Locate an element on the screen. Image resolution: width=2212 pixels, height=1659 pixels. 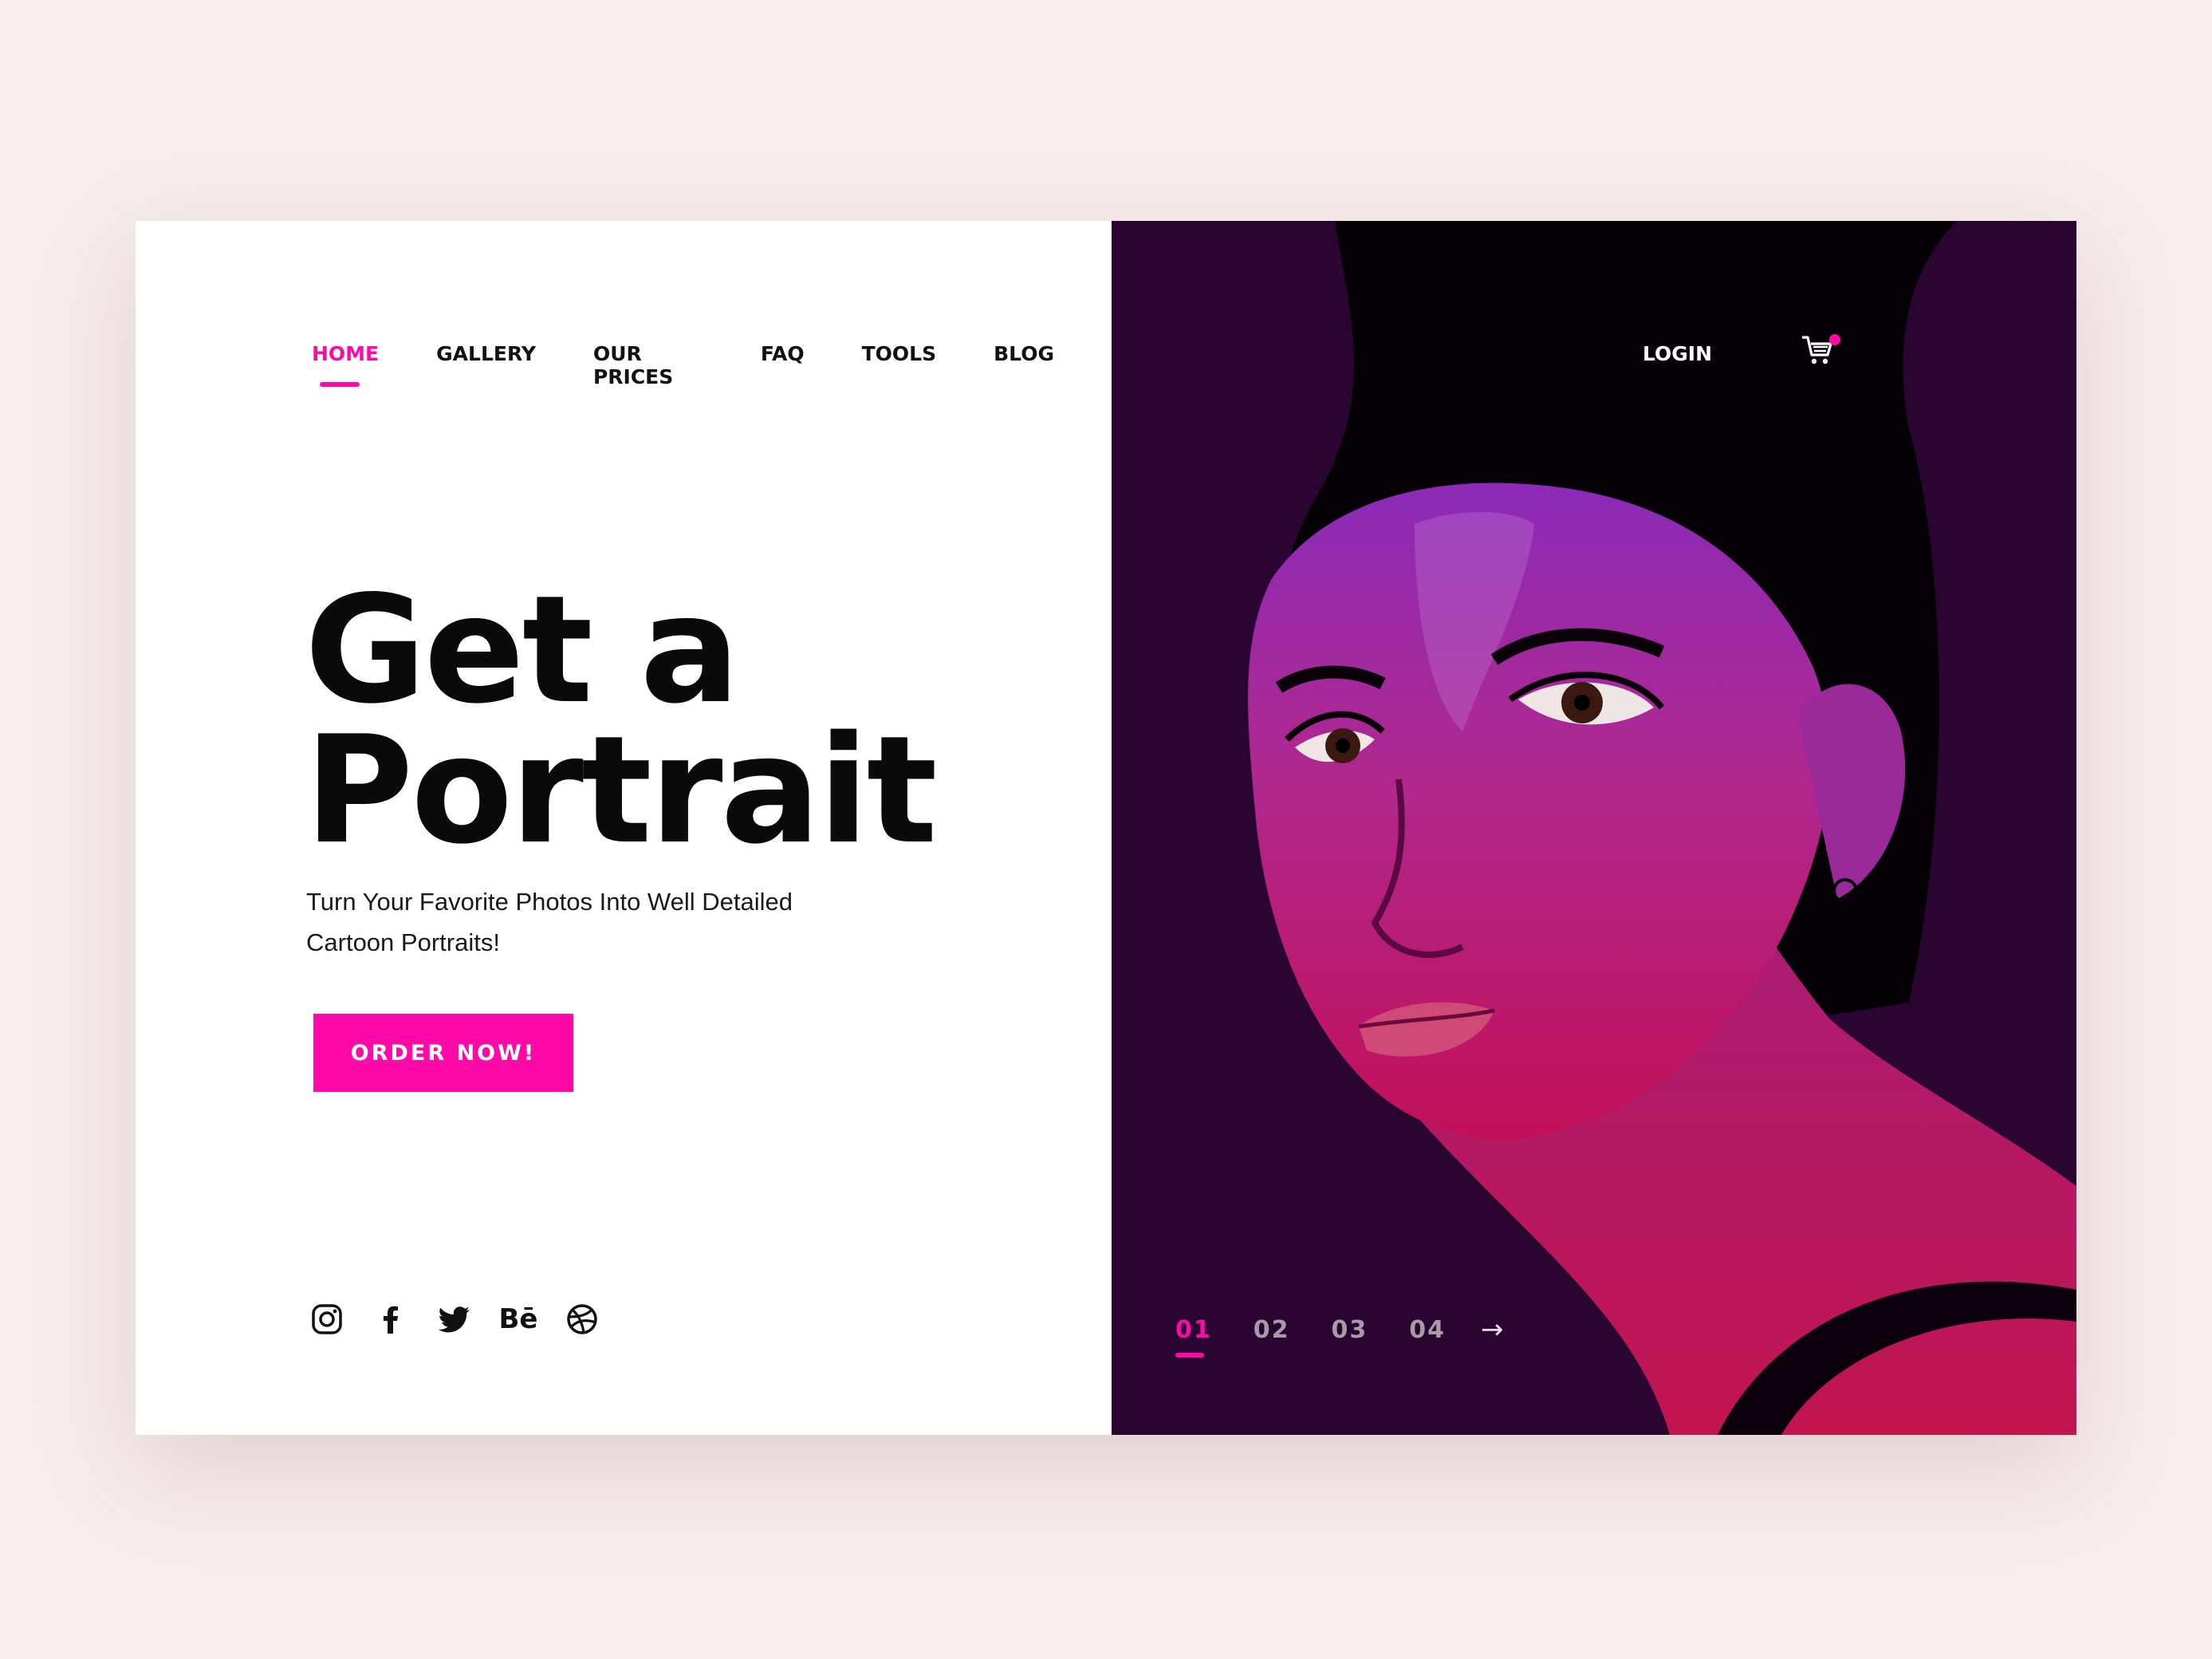
login-link: LOGIN is located at coordinates (1677, 354).